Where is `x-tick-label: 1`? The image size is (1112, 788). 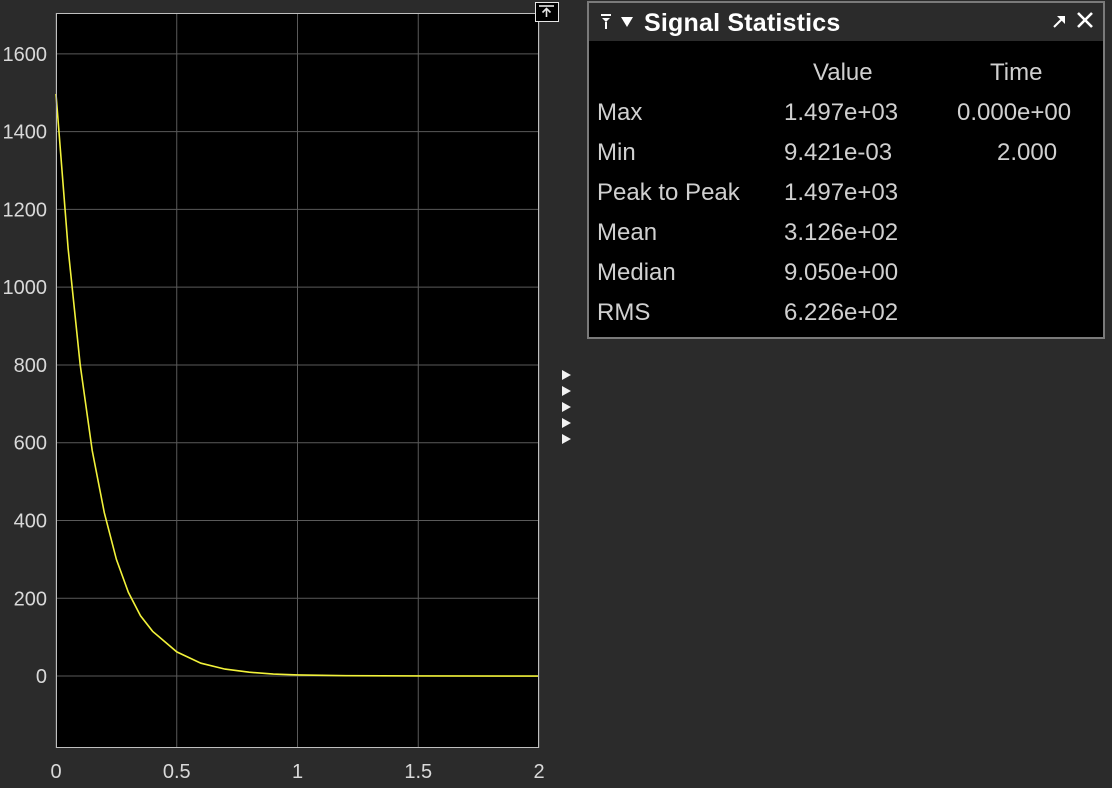
x-tick-label: 1 is located at coordinates (297, 772).